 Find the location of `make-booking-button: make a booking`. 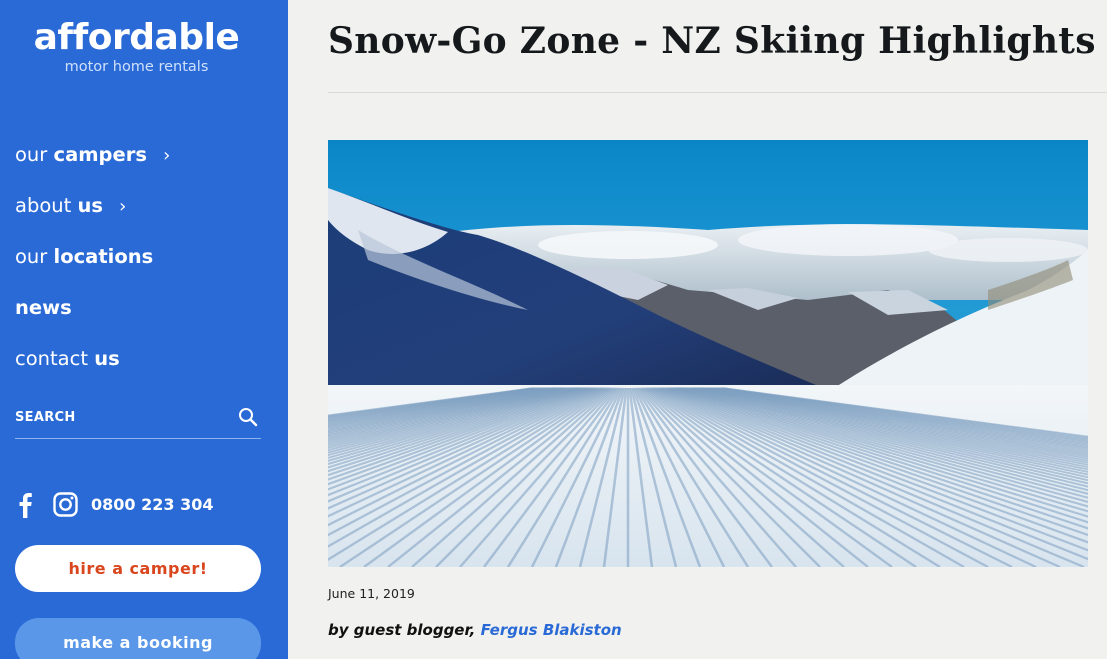

make-booking-button: make a booking is located at coordinates (138, 638).